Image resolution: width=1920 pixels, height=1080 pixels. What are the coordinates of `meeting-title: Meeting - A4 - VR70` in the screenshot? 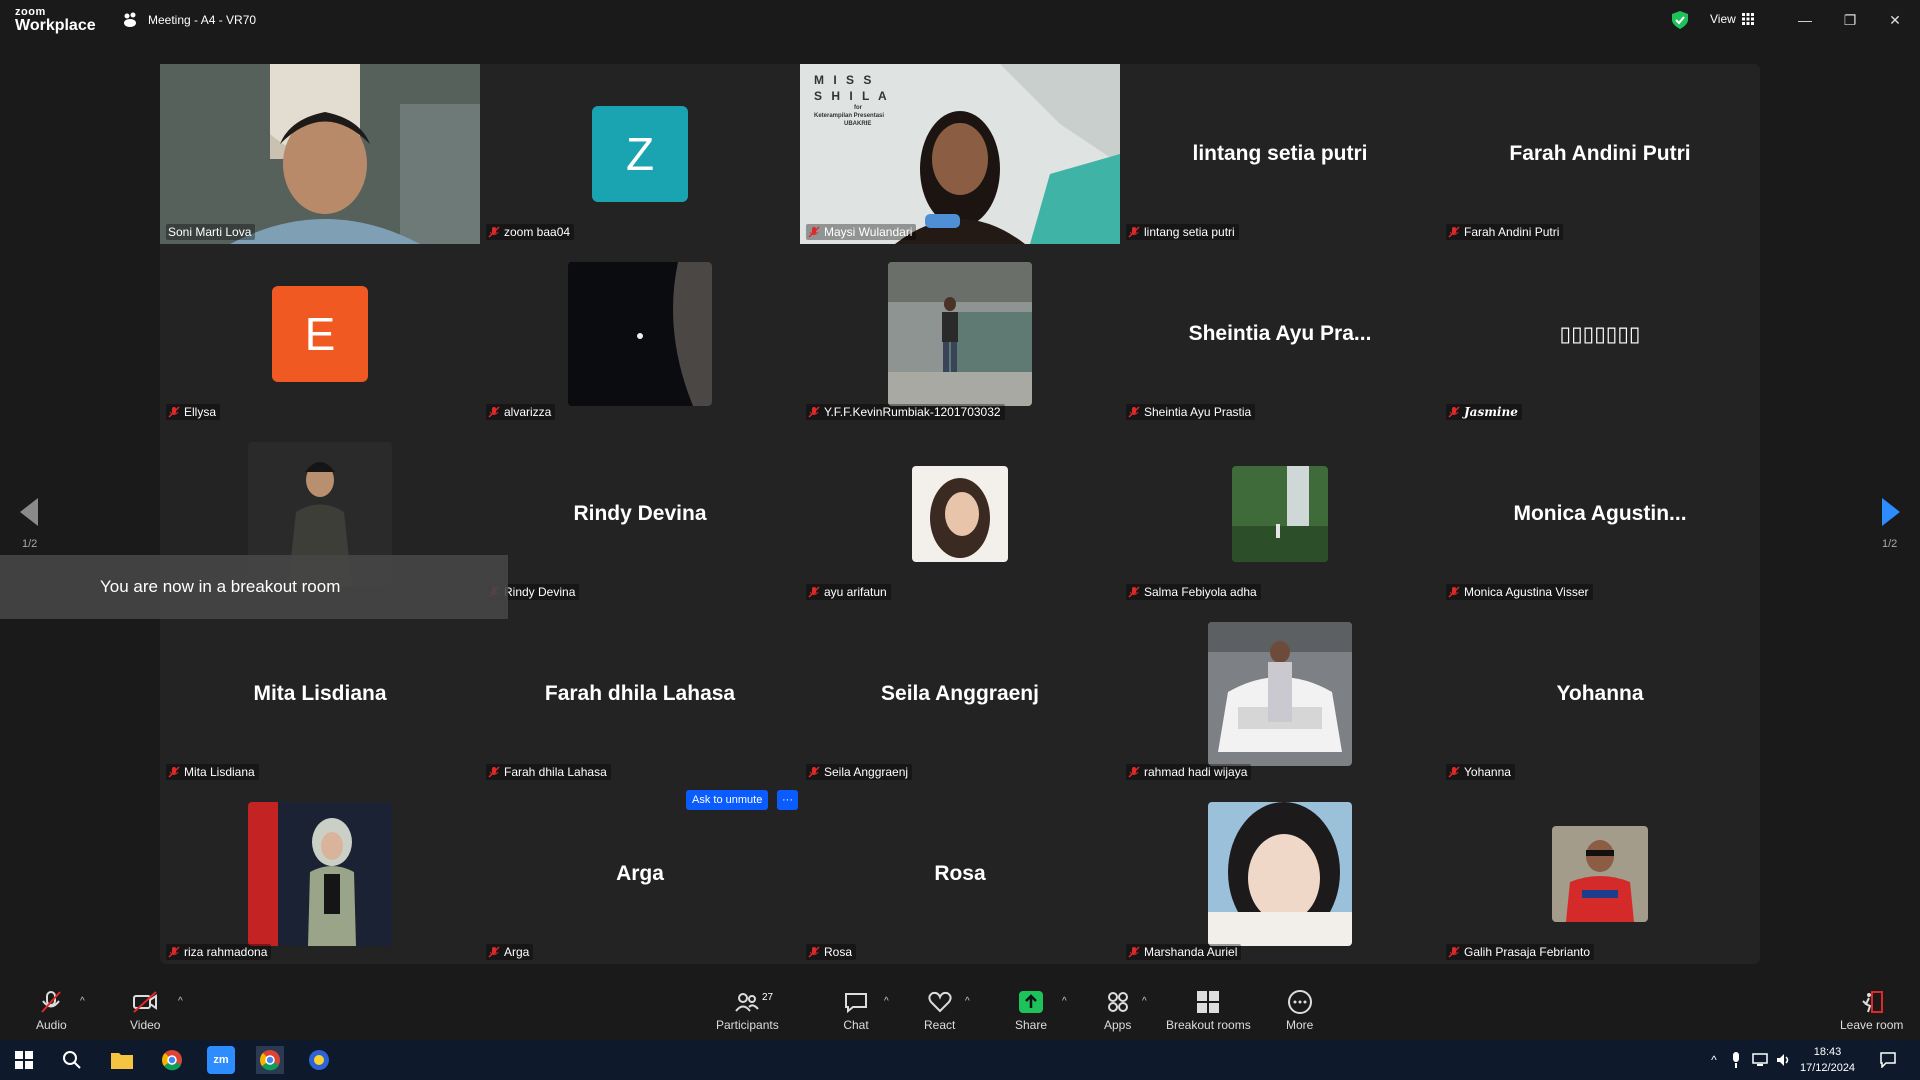 It's located at (189, 20).